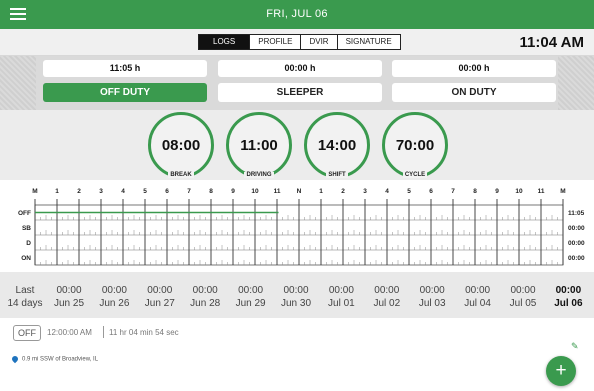 The height and width of the screenshot is (391, 594). I want to click on on-duty-column: 00:00 h ON DUTY, so click(474, 81).